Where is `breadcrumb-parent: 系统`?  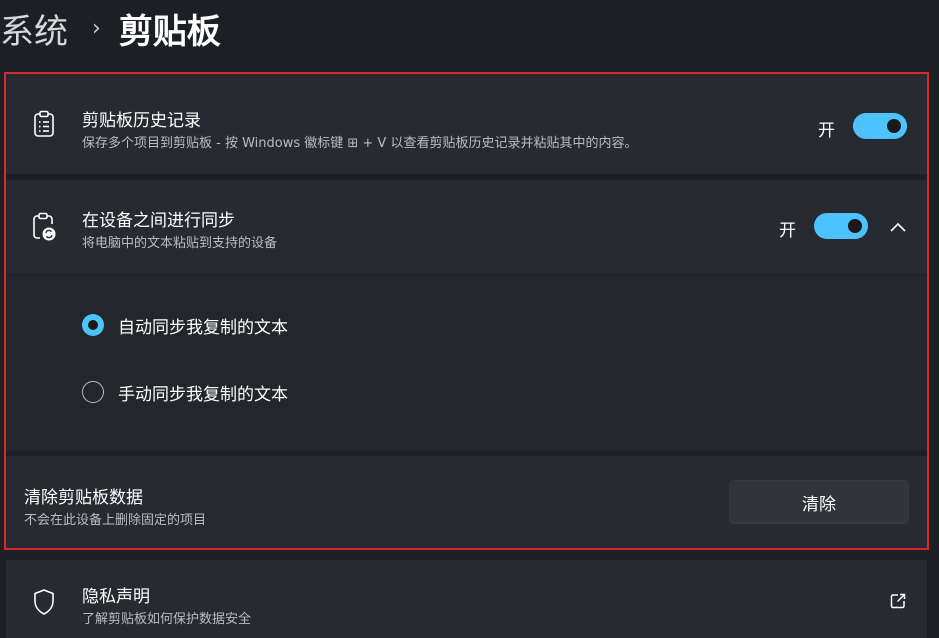 breadcrumb-parent: 系统 is located at coordinates (34, 28).